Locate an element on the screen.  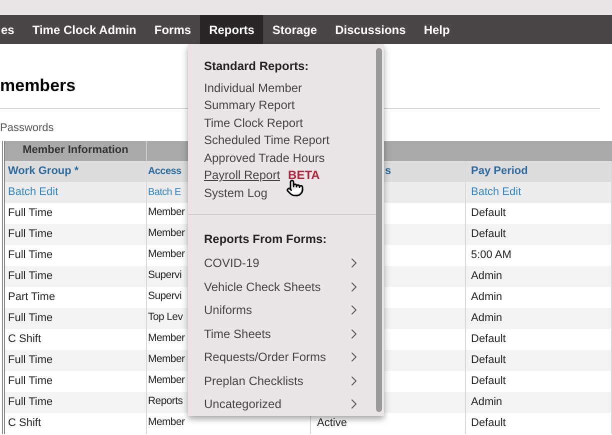
page-title: members is located at coordinates (38, 85).